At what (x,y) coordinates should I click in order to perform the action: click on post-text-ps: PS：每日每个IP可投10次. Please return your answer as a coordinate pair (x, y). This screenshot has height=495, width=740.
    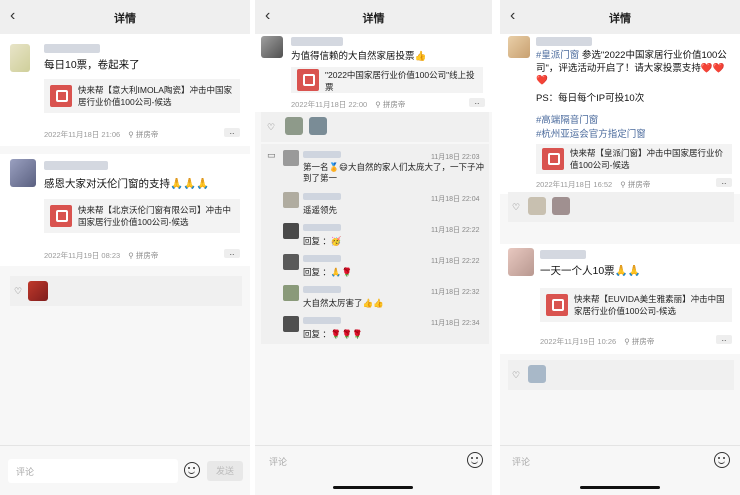
    Looking at the image, I should click on (590, 98).